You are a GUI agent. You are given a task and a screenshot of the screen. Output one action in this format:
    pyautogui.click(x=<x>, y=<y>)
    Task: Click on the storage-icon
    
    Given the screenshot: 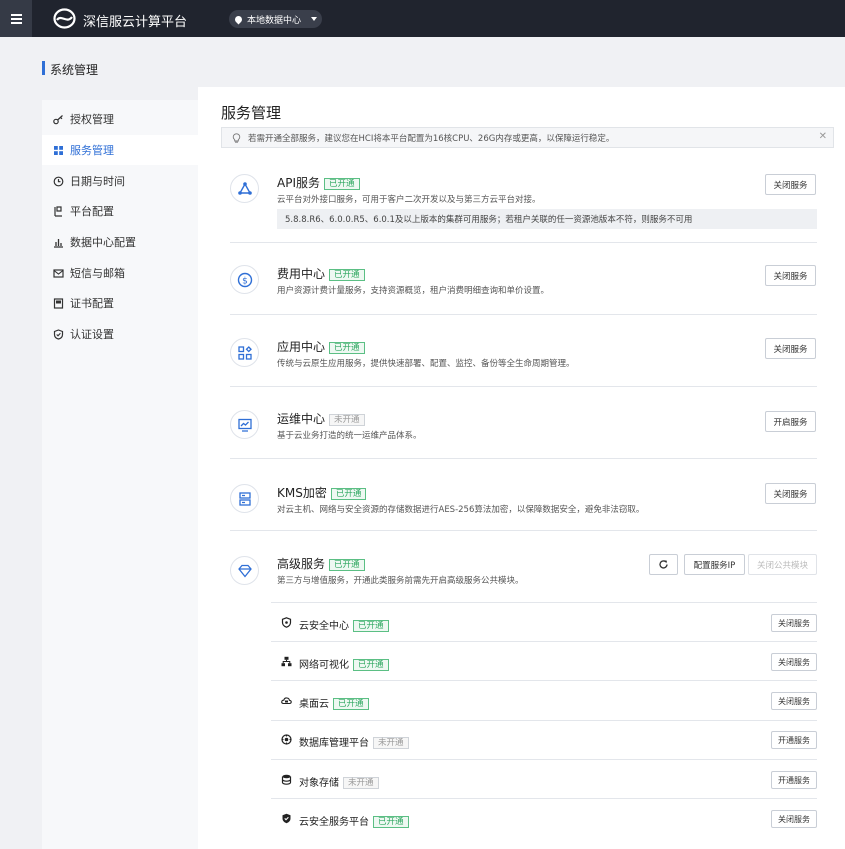 What is the action you would take?
    pyautogui.click(x=244, y=498)
    